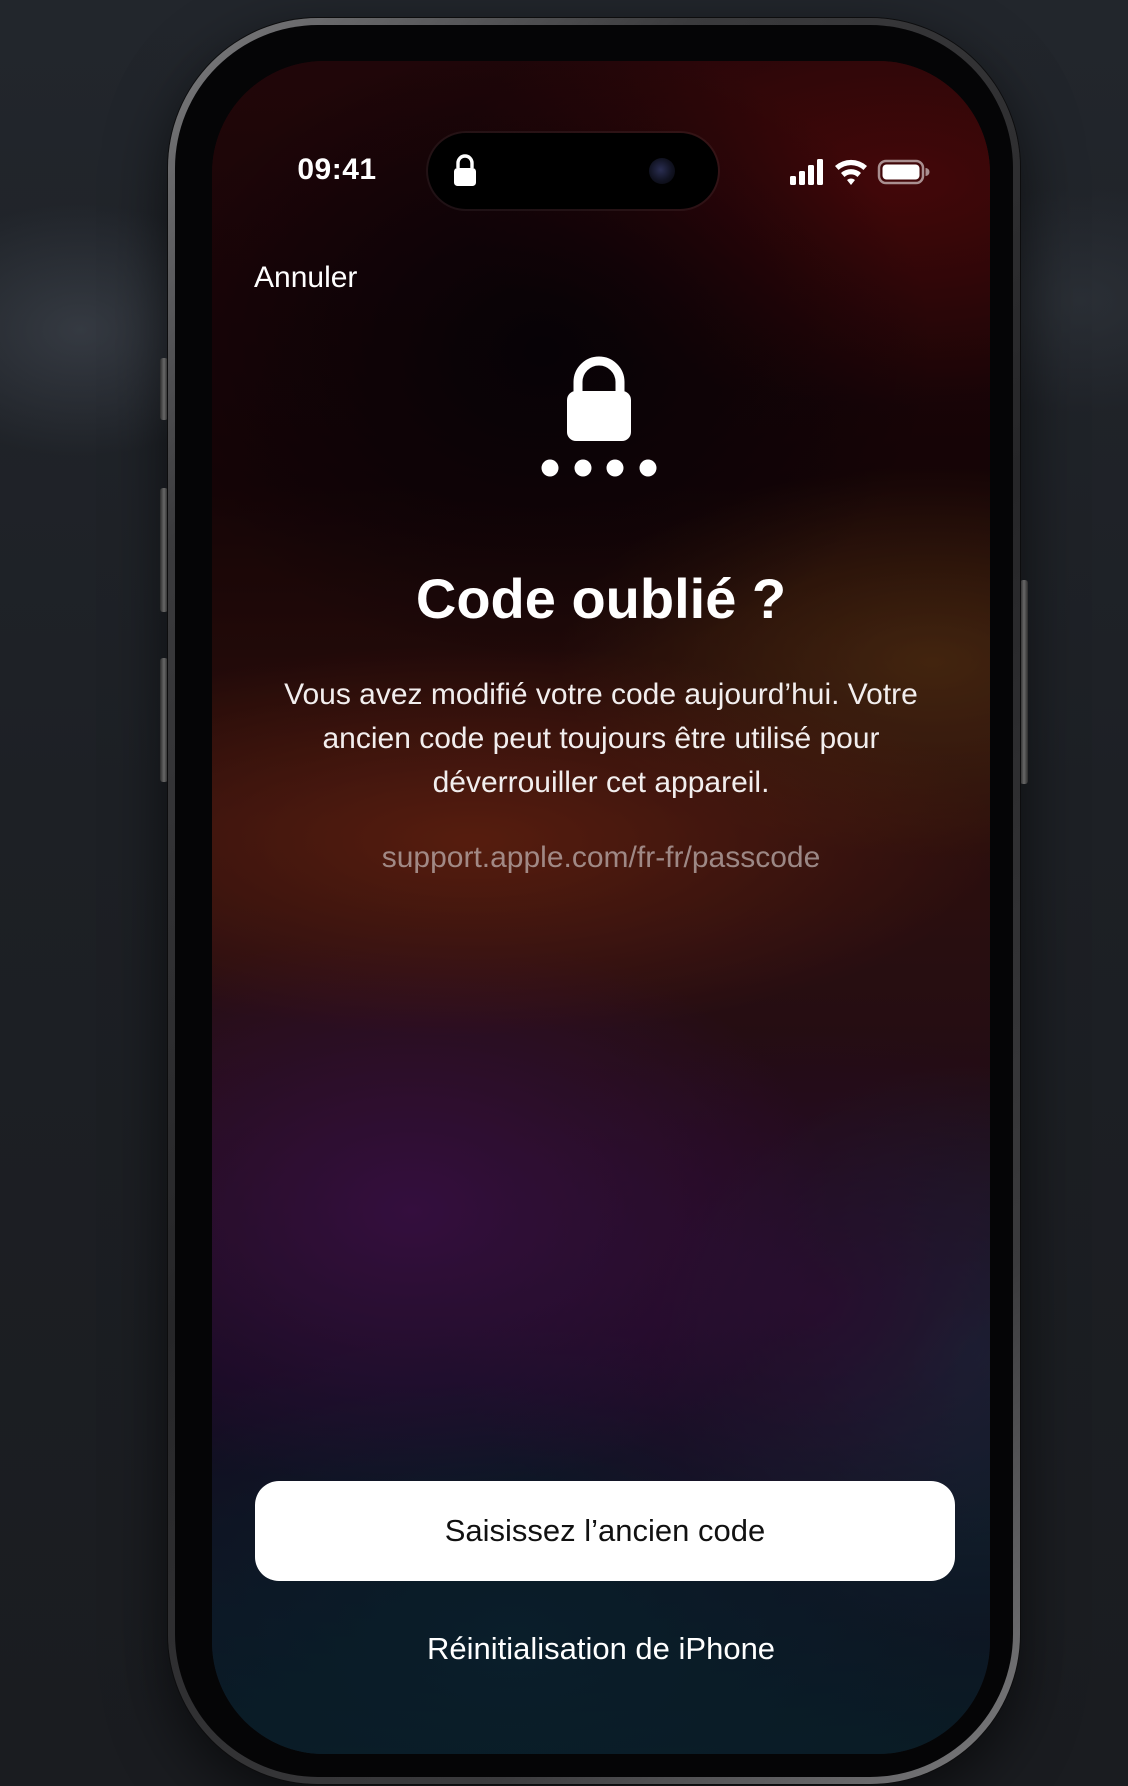  Describe the element at coordinates (1024, 682) in the screenshot. I see `power-button` at that location.